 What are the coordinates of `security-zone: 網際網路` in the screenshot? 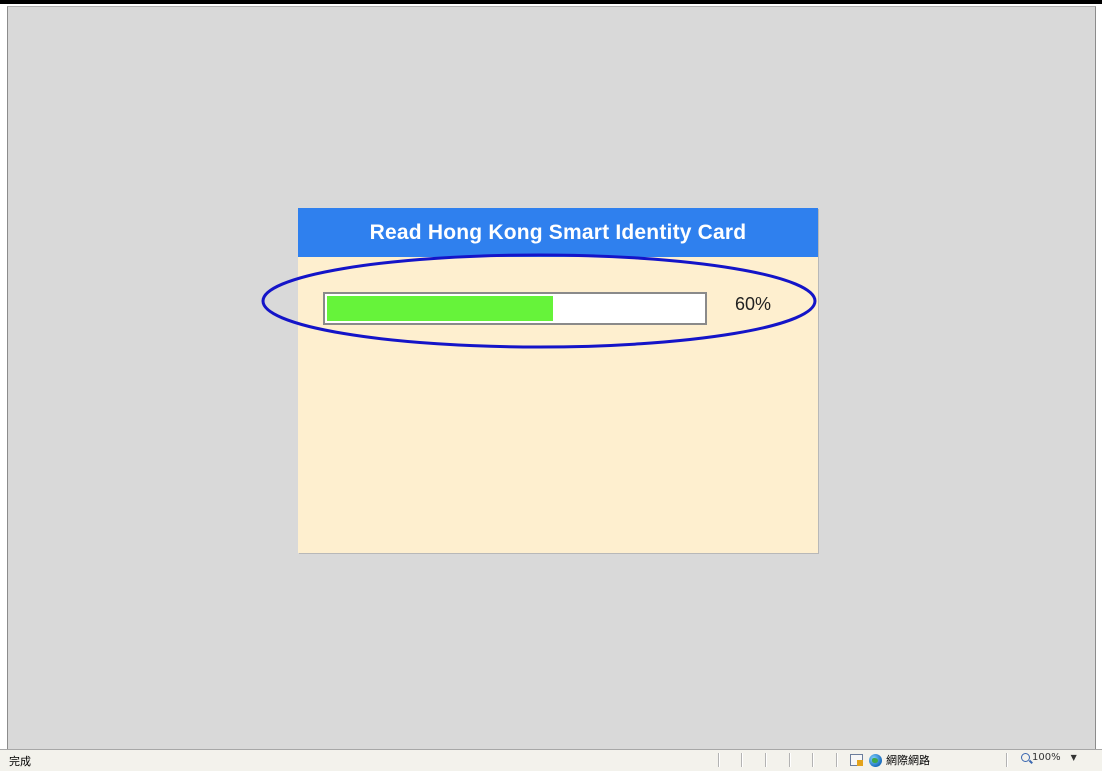 It's located at (890, 760).